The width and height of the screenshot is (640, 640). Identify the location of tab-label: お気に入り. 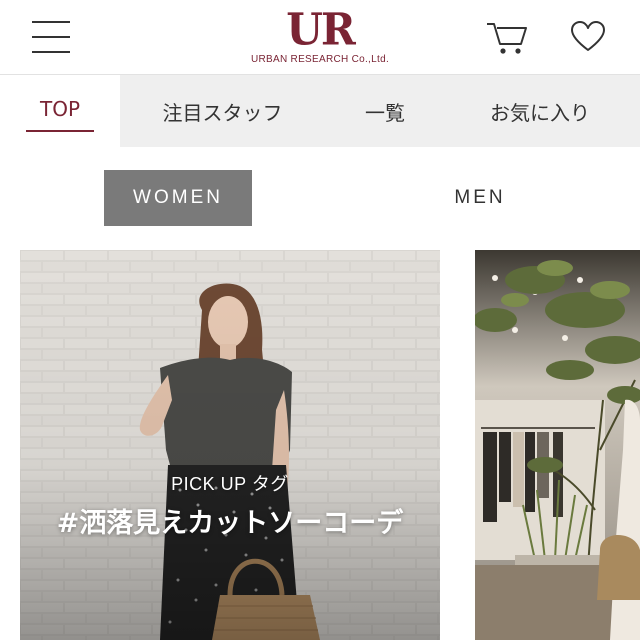
(540, 112).